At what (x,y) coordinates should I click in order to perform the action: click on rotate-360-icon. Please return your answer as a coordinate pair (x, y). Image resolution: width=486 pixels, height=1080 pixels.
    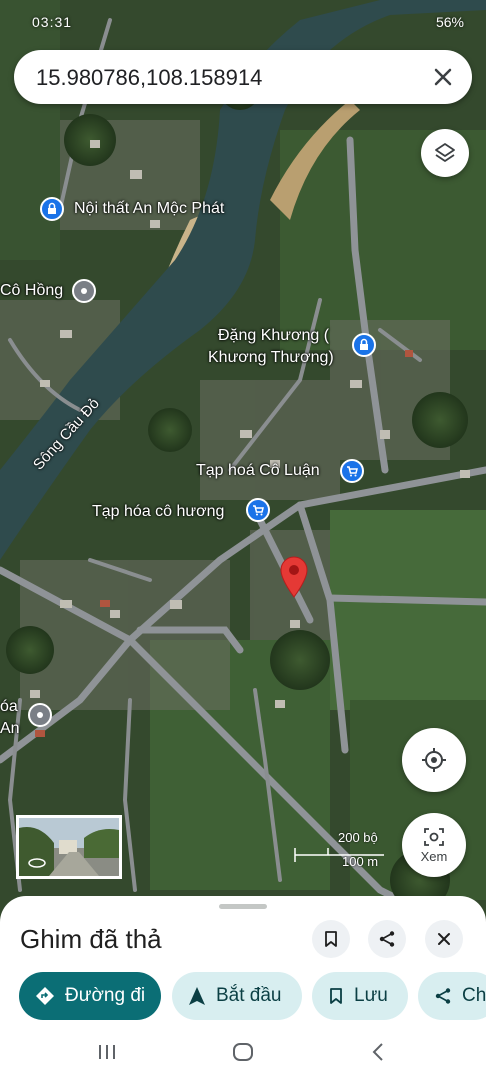
    Looking at the image, I should click on (37, 863).